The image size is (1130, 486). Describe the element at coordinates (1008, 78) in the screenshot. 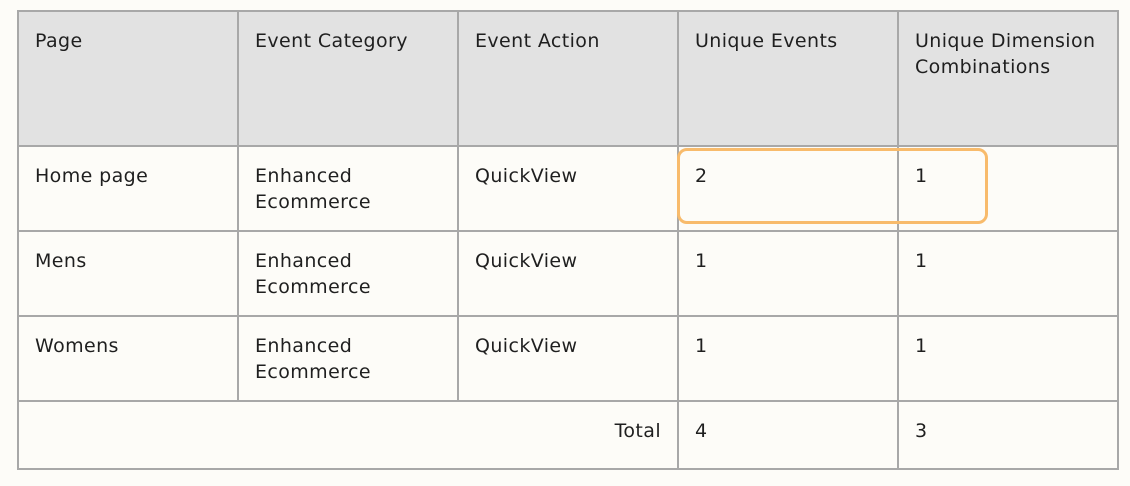

I see `header-unique-dimension-combinations: Unique Dimension Combinations` at that location.